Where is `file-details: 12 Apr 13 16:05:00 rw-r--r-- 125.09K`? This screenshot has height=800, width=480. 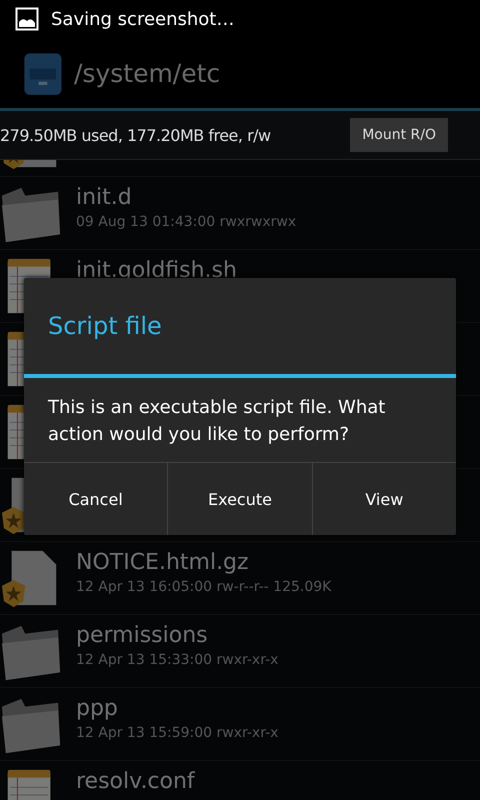
file-details: 12 Apr 13 16:05:00 rw-r--r-- 125.09K is located at coordinates (204, 587).